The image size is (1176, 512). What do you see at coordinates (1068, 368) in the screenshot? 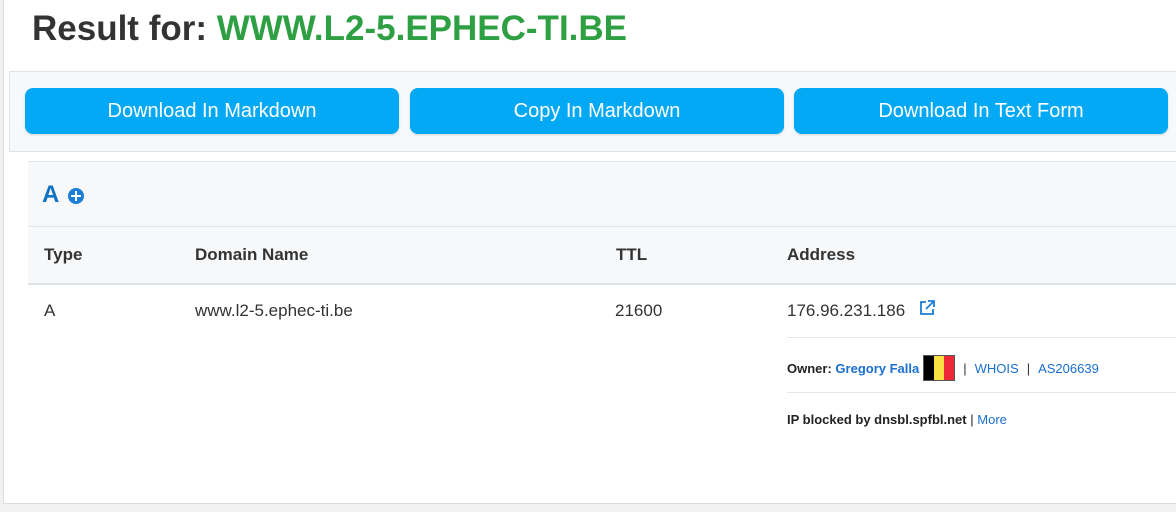
I see `asn-link: AS206639` at bounding box center [1068, 368].